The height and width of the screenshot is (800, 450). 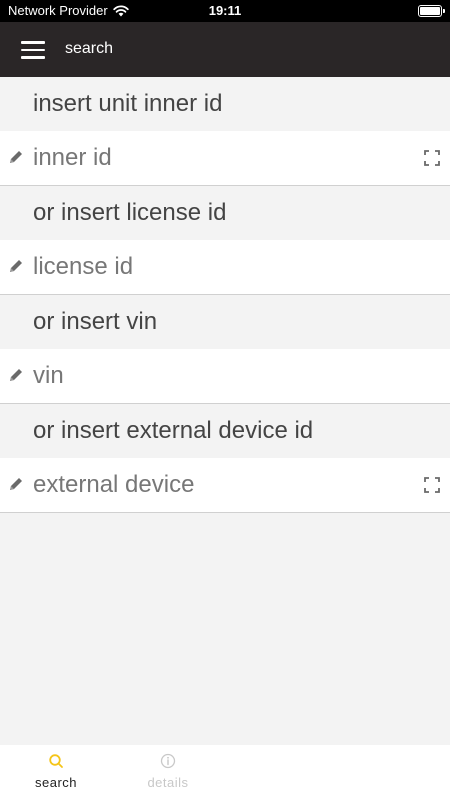 I want to click on vin-input, so click(x=218, y=376).